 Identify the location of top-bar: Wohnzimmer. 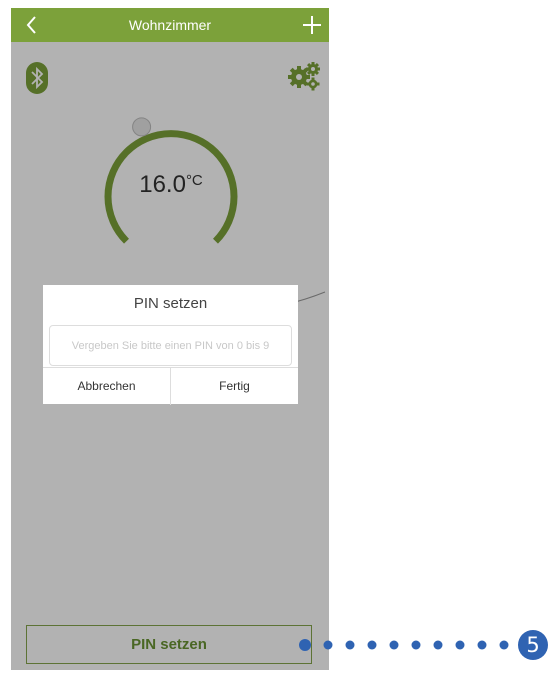
(170, 25).